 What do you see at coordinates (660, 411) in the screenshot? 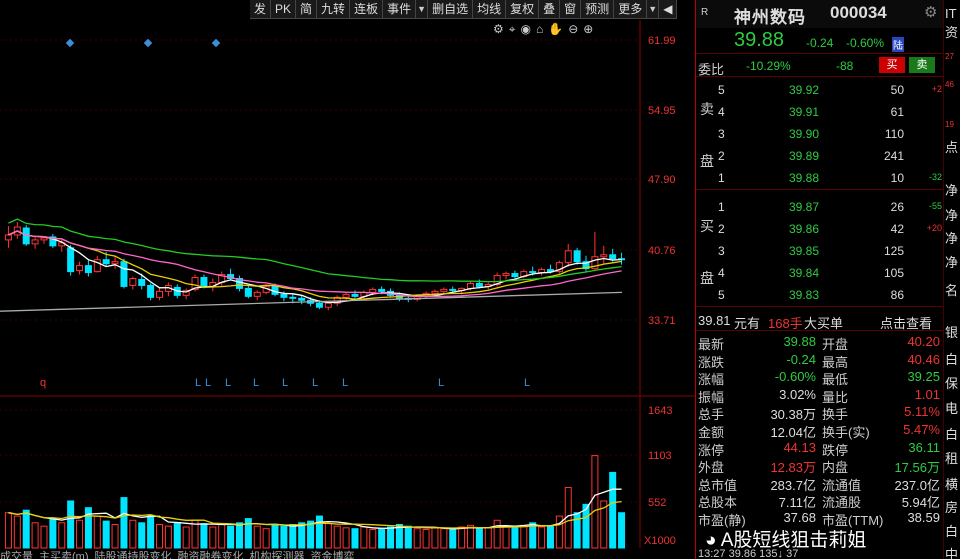
I see `volume-tick-label: 1643` at bounding box center [660, 411].